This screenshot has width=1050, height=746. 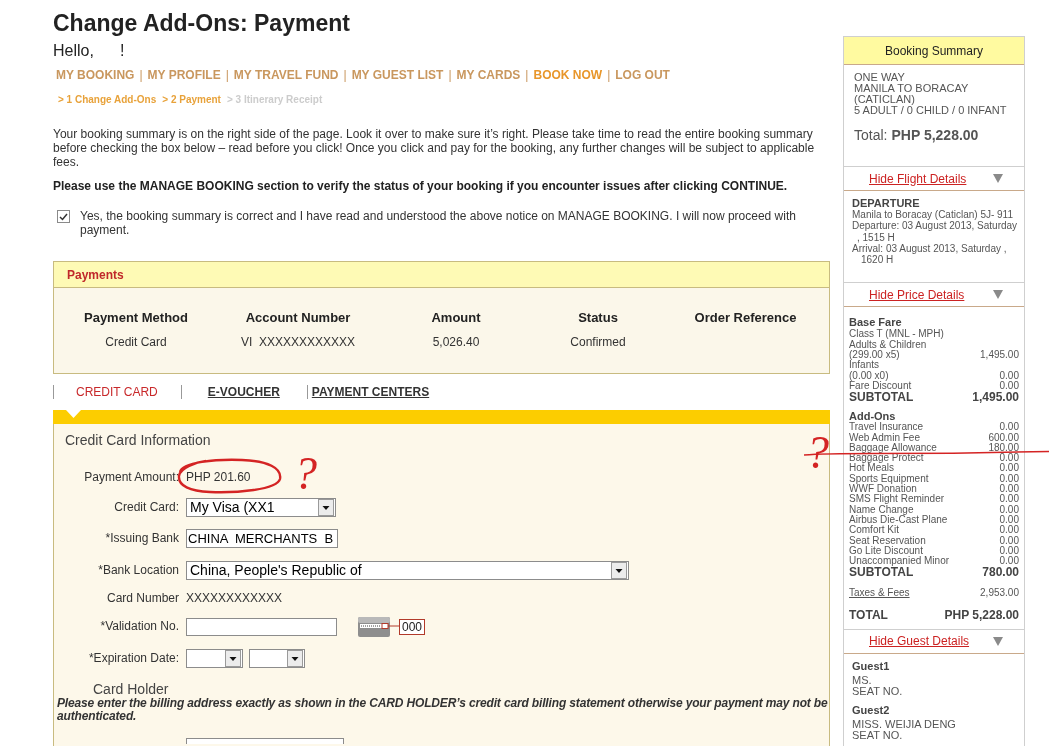 I want to click on summary-title: Booking Summary, so click(x=933, y=50).